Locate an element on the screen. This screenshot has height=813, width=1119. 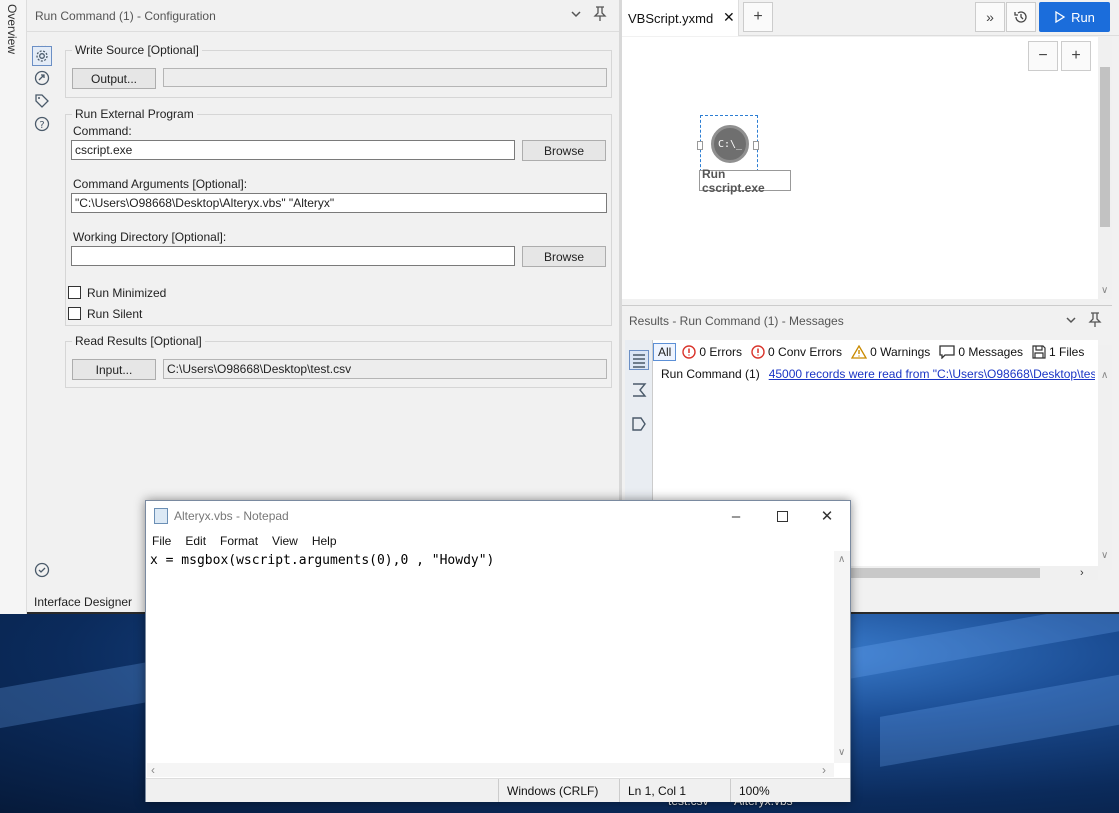
filter-all-button: All is located at coordinates (665, 352).